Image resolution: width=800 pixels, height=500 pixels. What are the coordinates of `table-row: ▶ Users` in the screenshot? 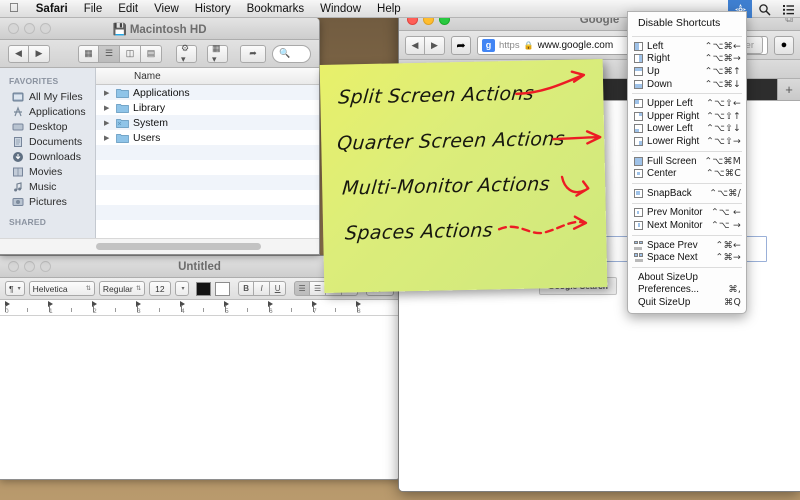 It's located at (207, 137).